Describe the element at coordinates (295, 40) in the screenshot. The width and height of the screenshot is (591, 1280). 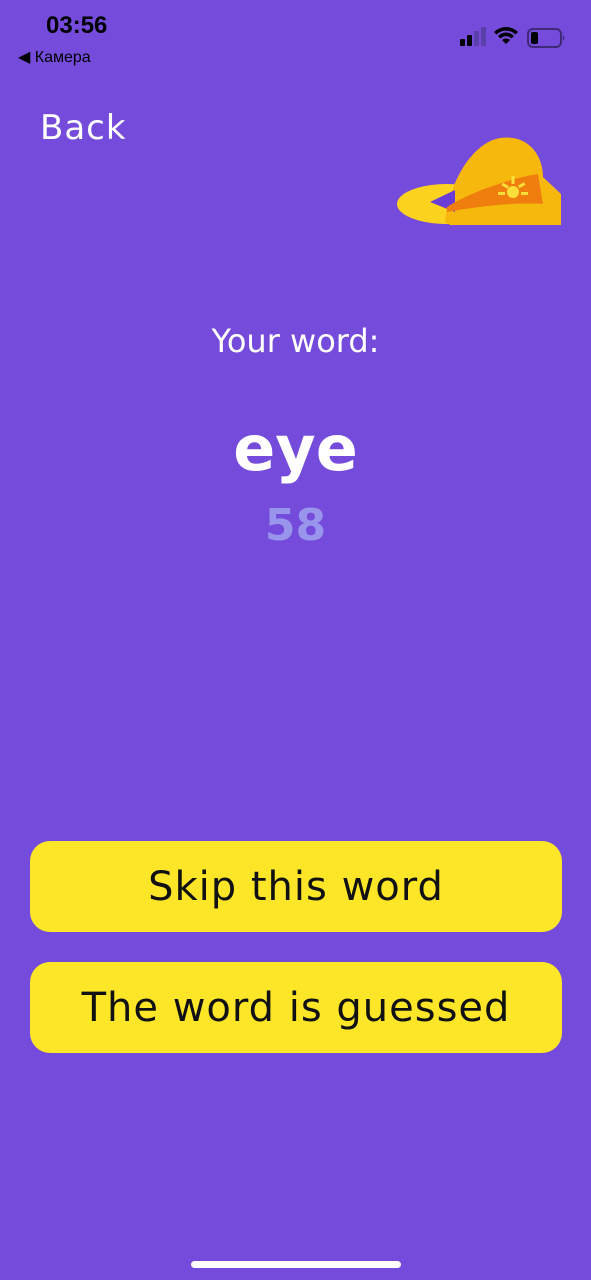
I see `status-bar: 03:56 ◀ Камера` at that location.